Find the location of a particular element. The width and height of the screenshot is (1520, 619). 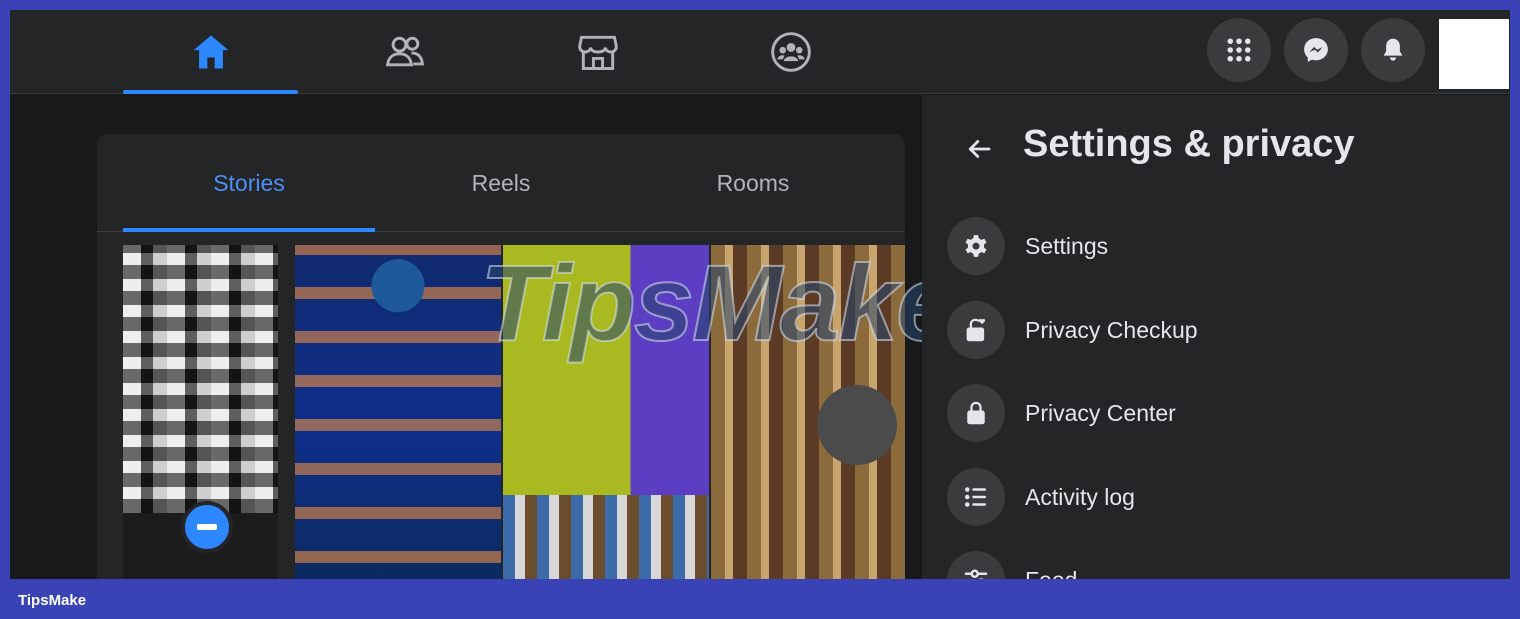

friends-icon is located at coordinates (404, 51).